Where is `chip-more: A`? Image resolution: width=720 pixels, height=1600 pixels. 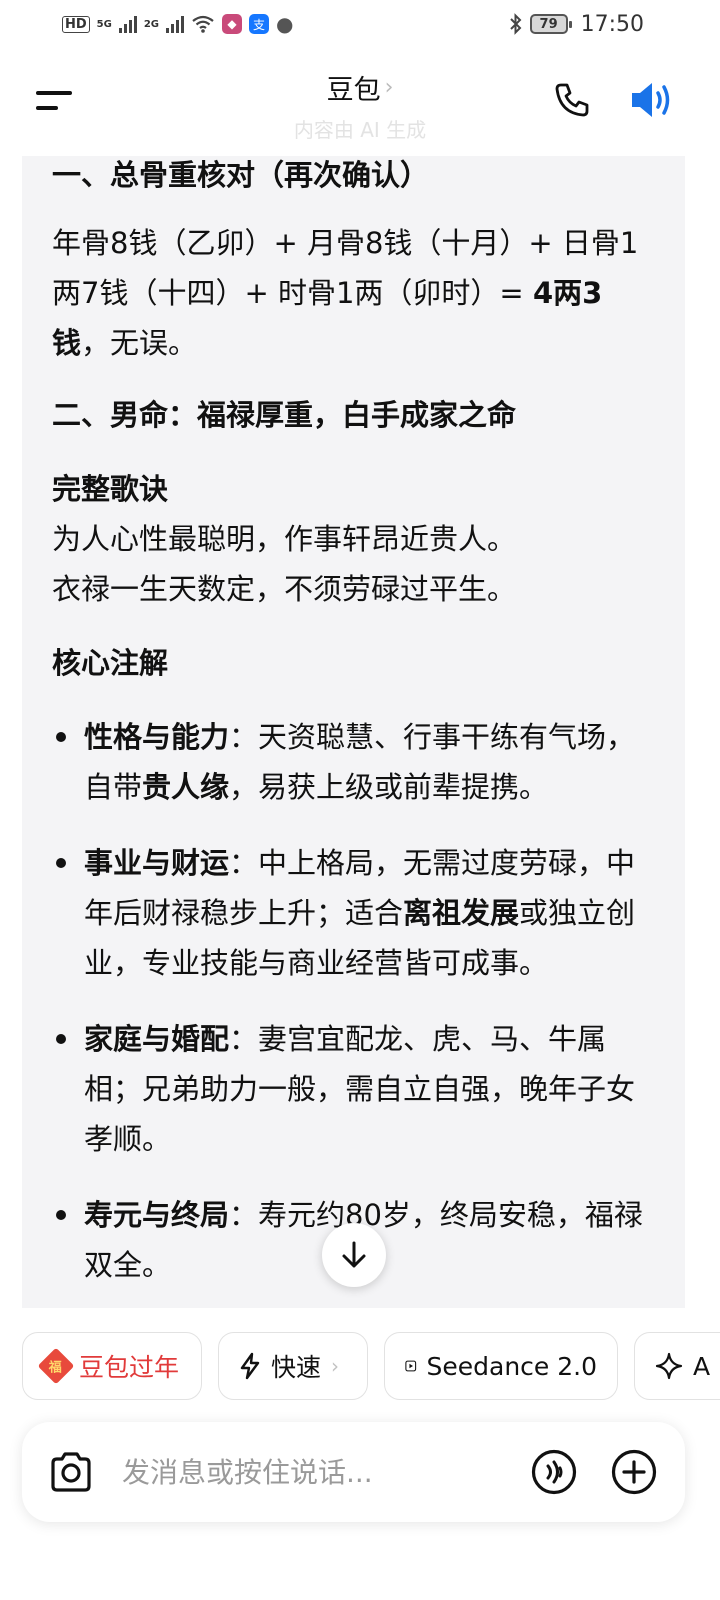
chip-more: A is located at coordinates (677, 1366).